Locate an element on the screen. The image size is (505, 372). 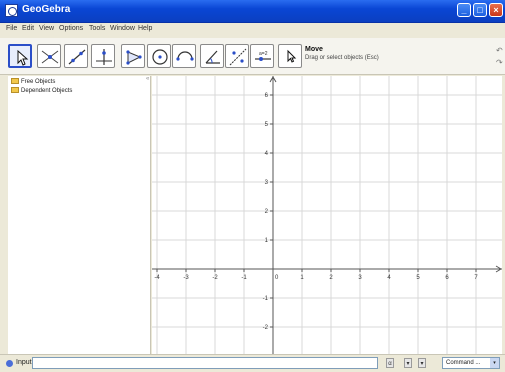
angle-icon is located at coordinates (212, 57).